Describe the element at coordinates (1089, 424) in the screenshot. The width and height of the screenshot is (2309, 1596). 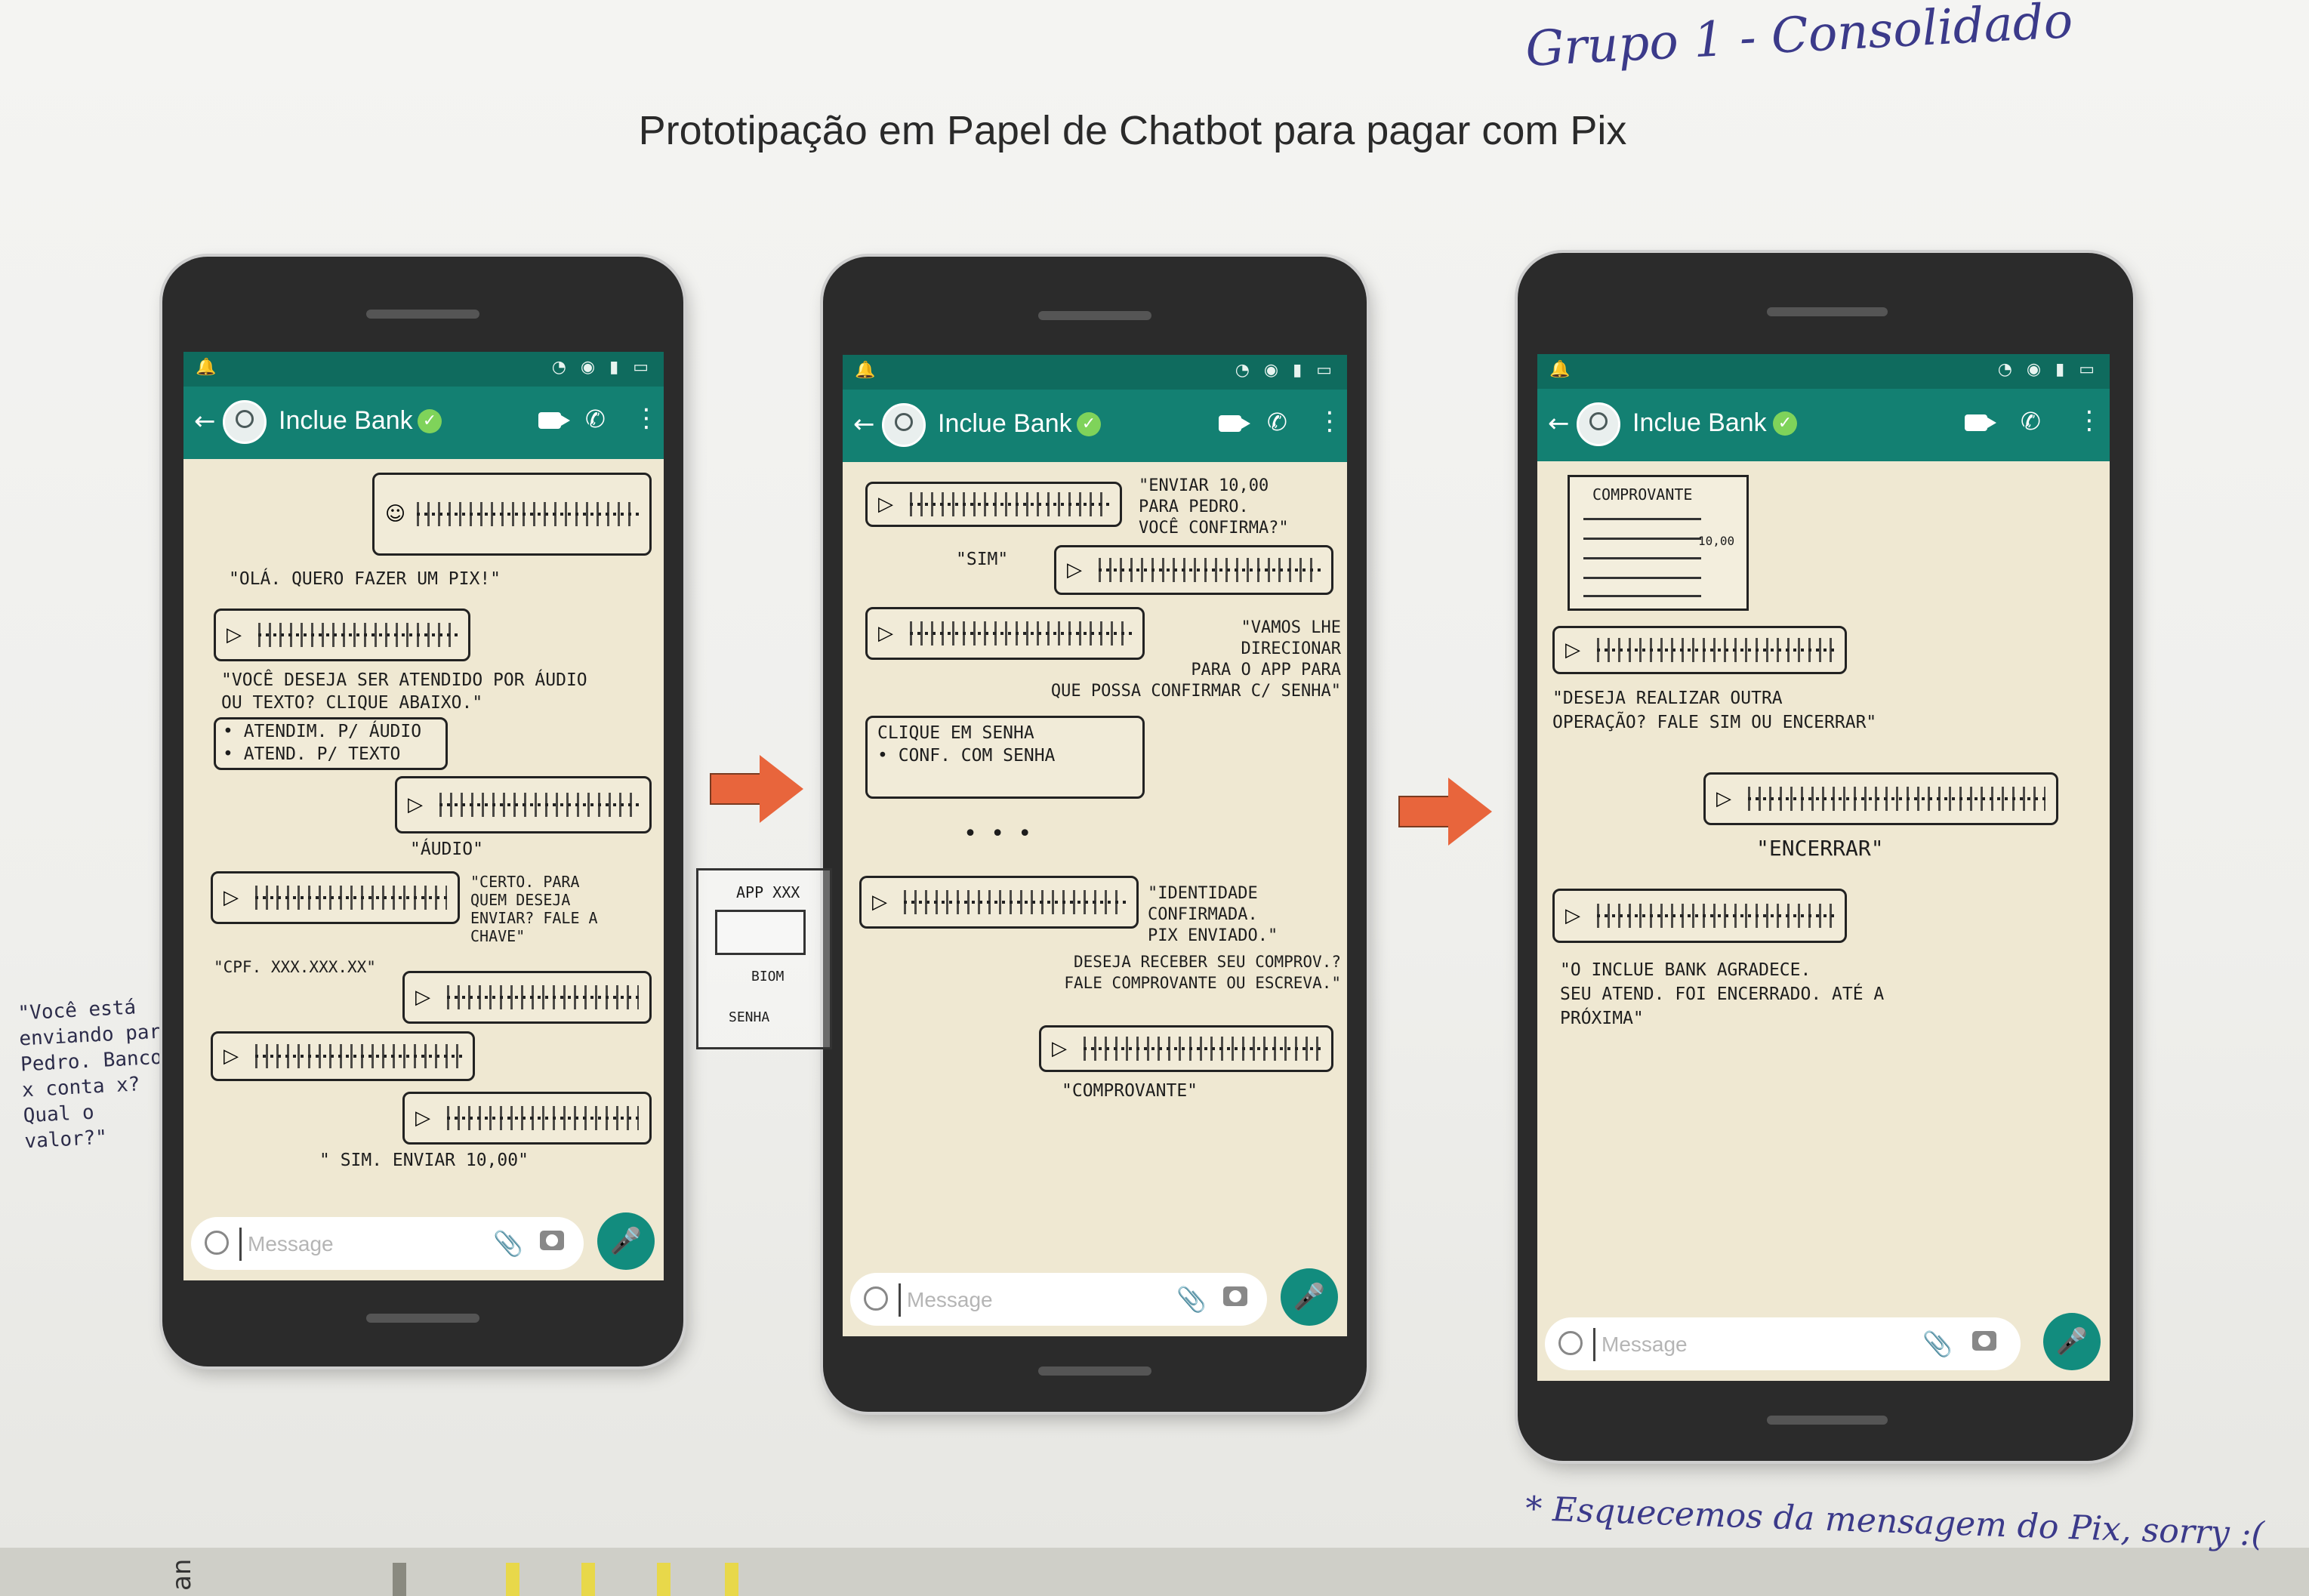
I see `verified-icon: ✓` at that location.